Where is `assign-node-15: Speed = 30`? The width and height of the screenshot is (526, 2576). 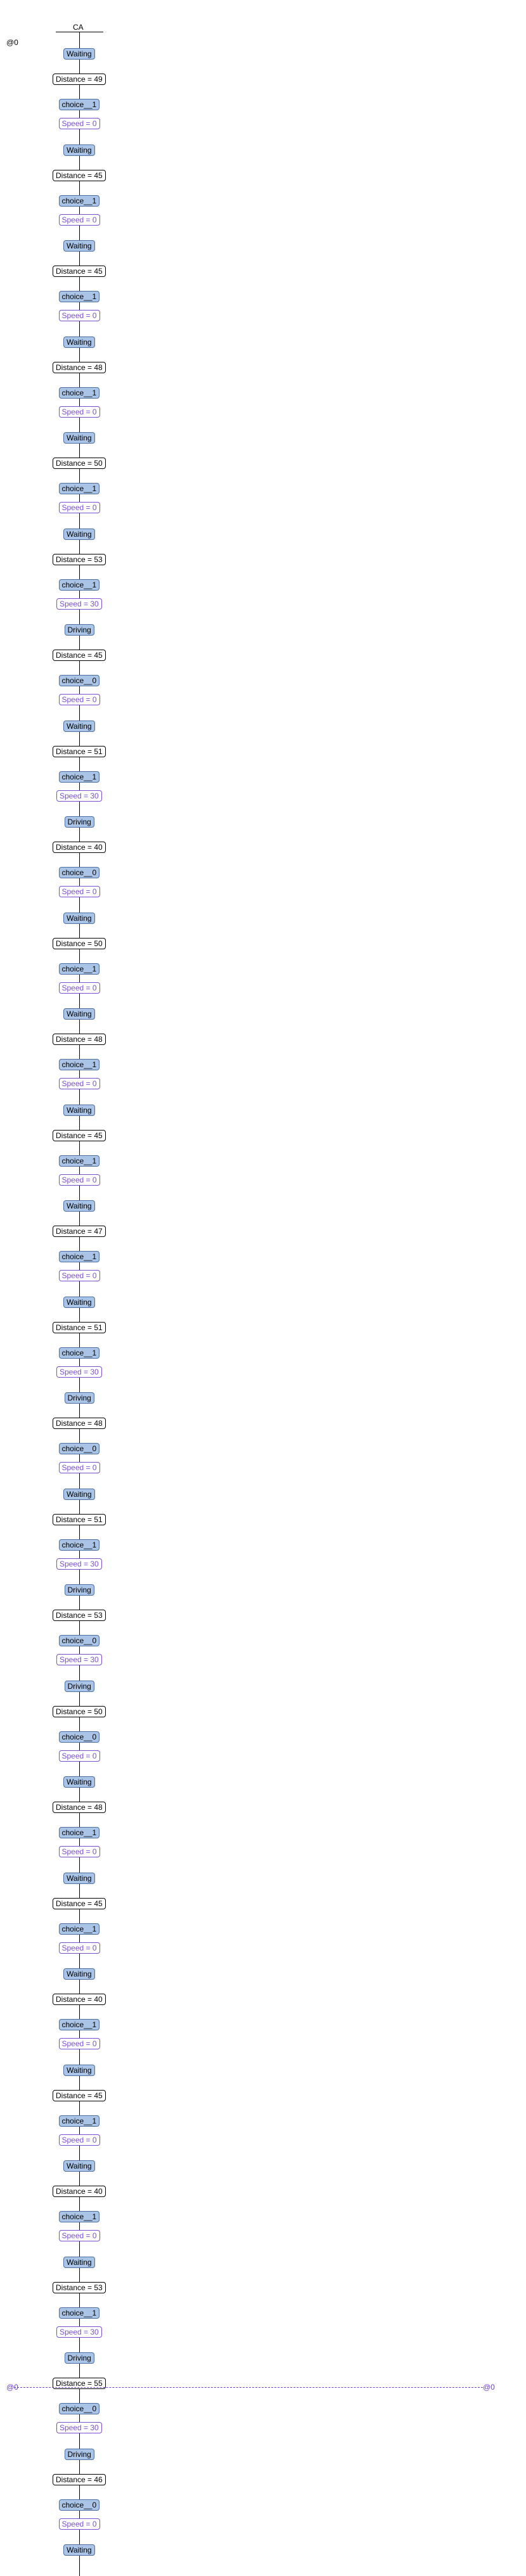 assign-node-15: Speed = 30 is located at coordinates (79, 1564).